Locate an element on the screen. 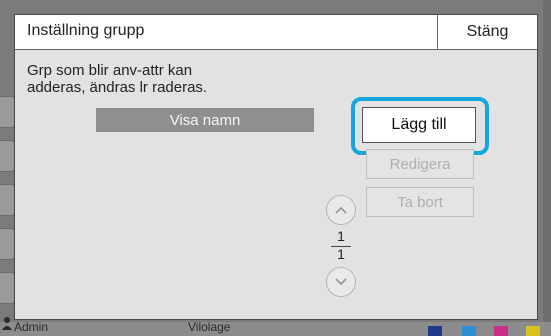 The height and width of the screenshot is (336, 551). chevron-down-icon is located at coordinates (341, 282).